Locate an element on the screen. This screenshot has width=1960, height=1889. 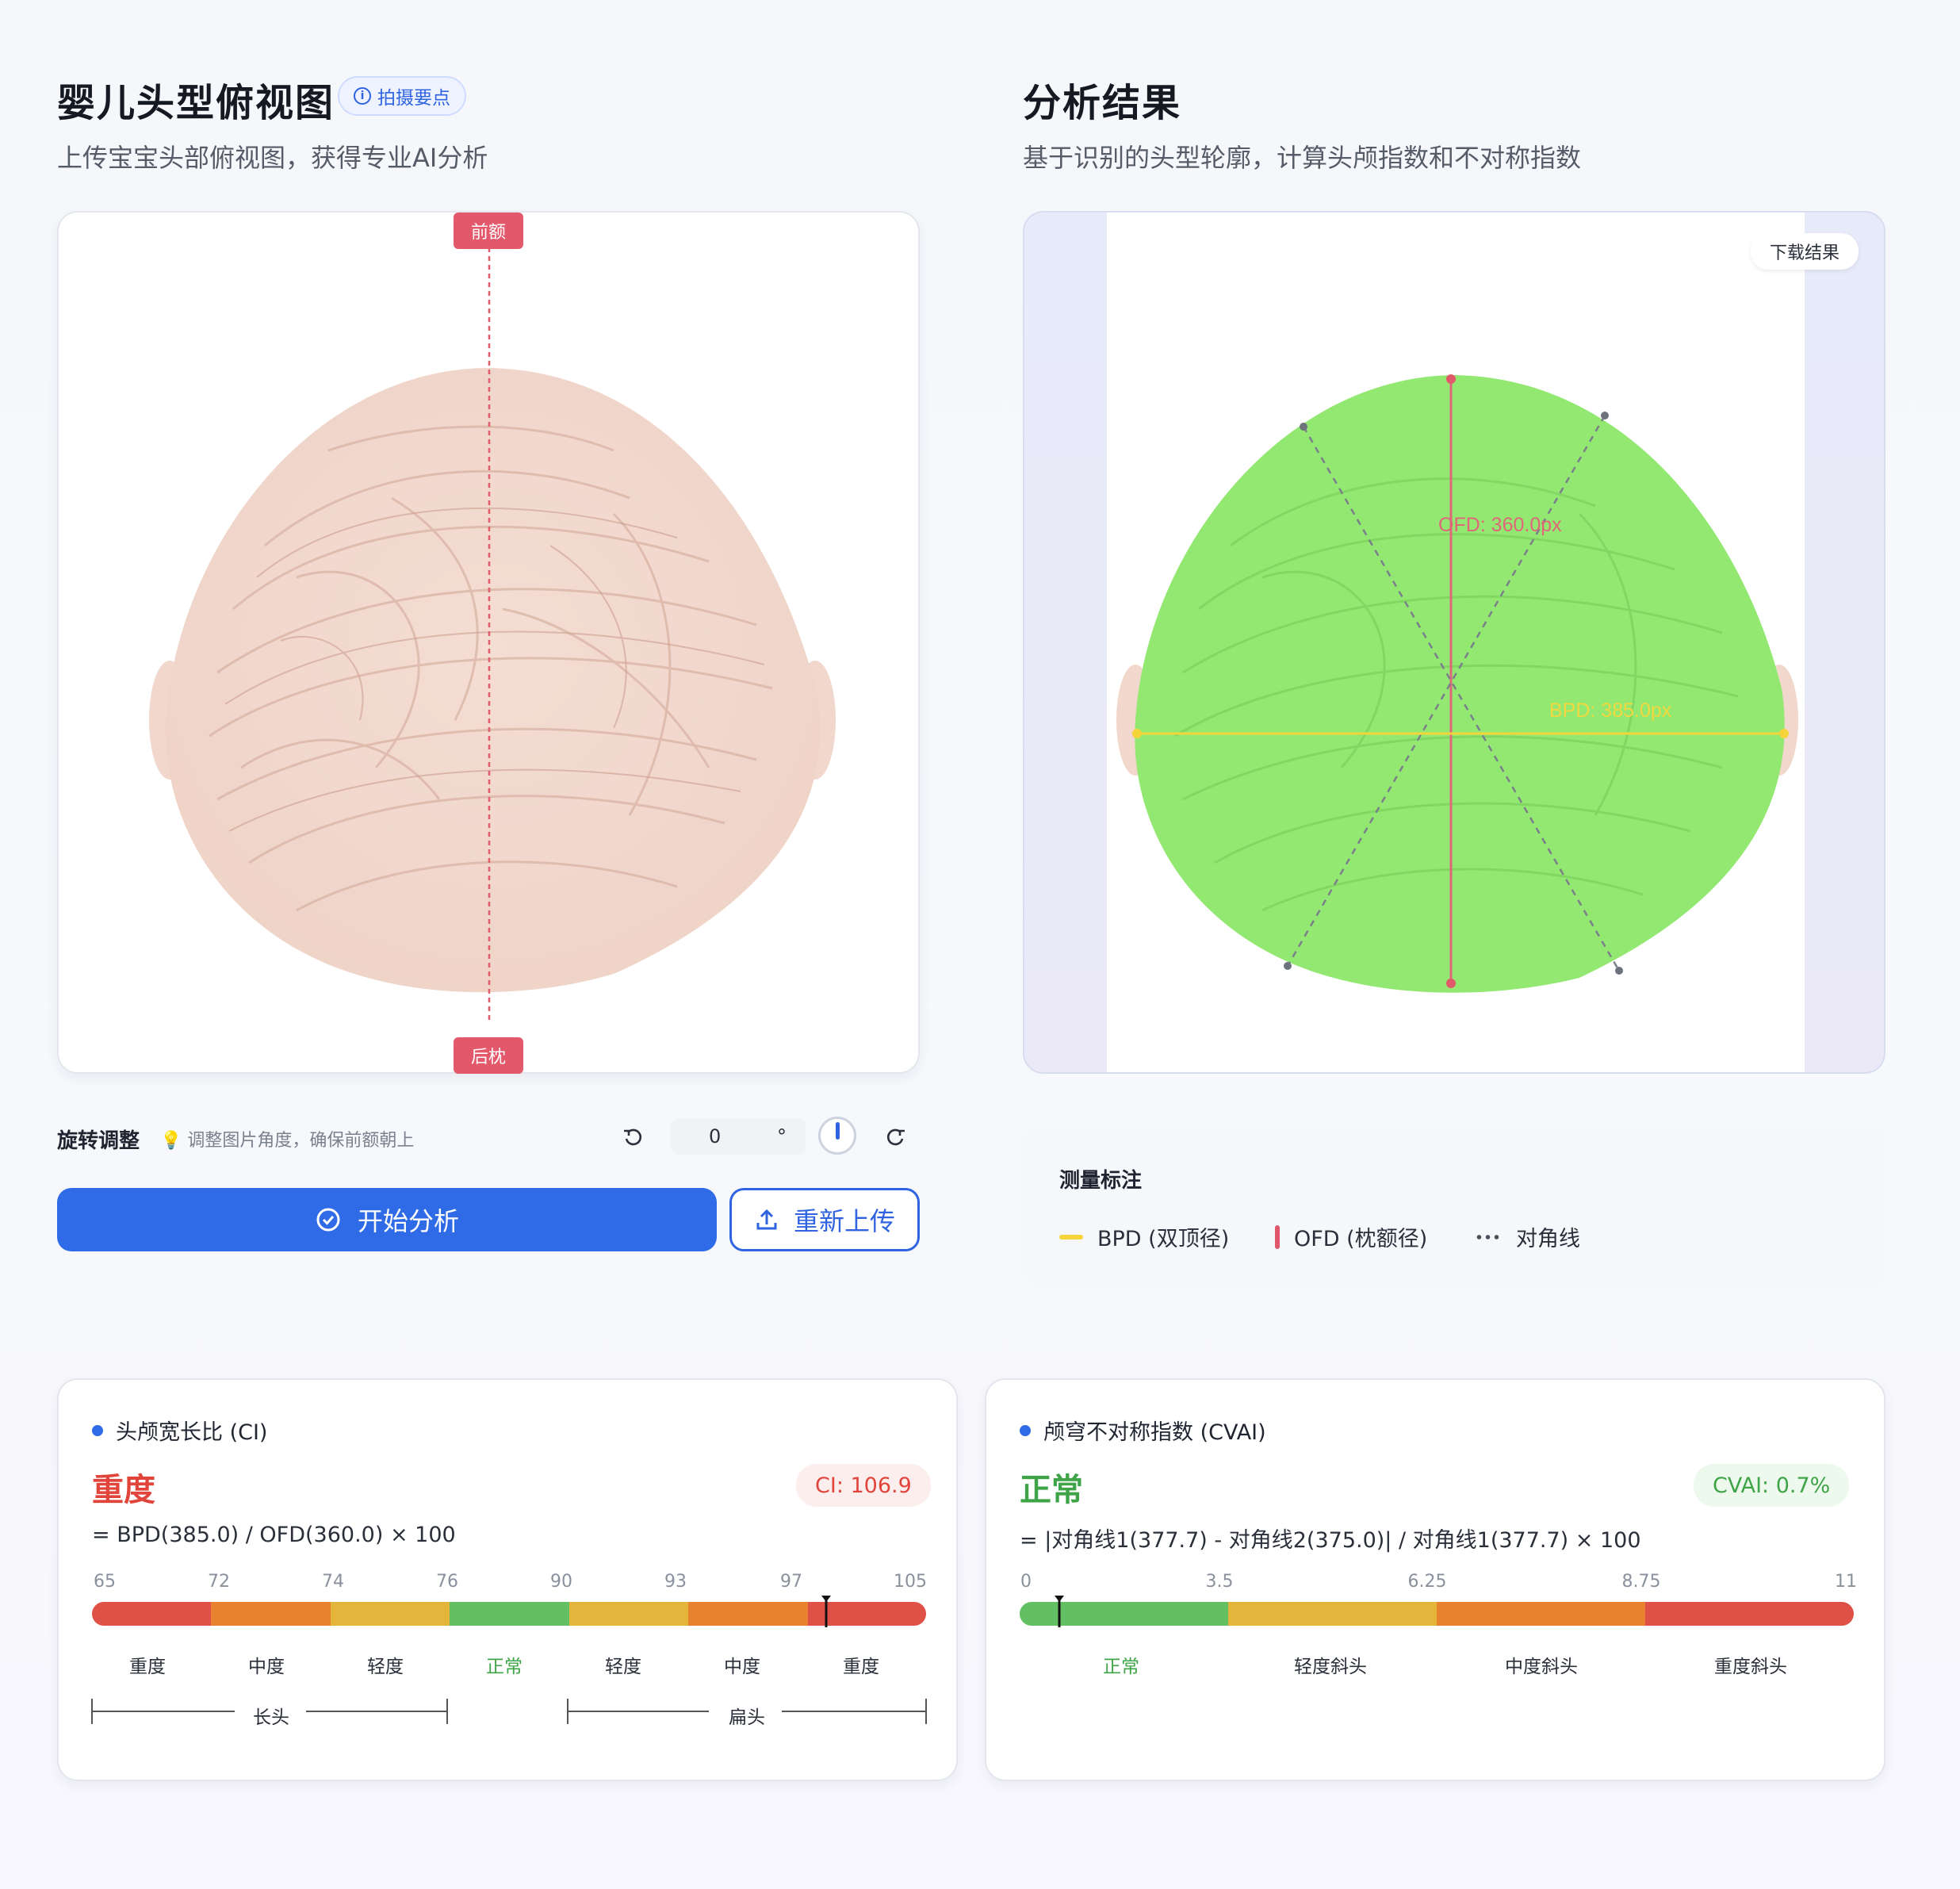
ci-seg-normal is located at coordinates (510, 1614).